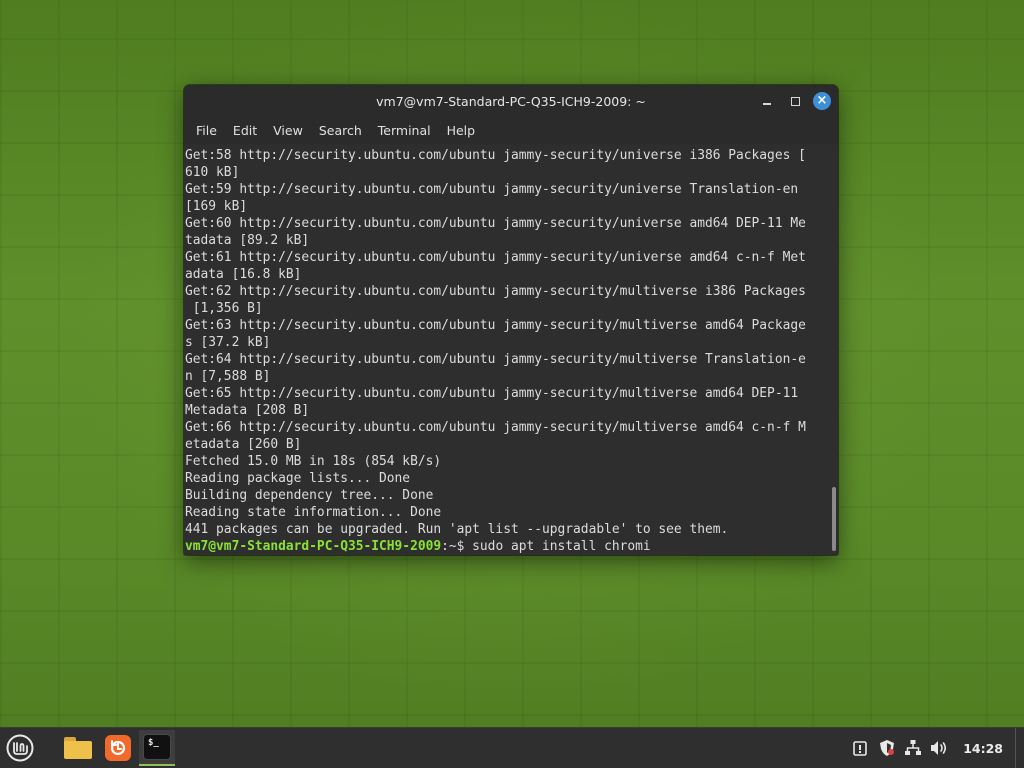  Describe the element at coordinates (228, 342) in the screenshot. I see `terminal-line: s [37.2 kB]` at that location.